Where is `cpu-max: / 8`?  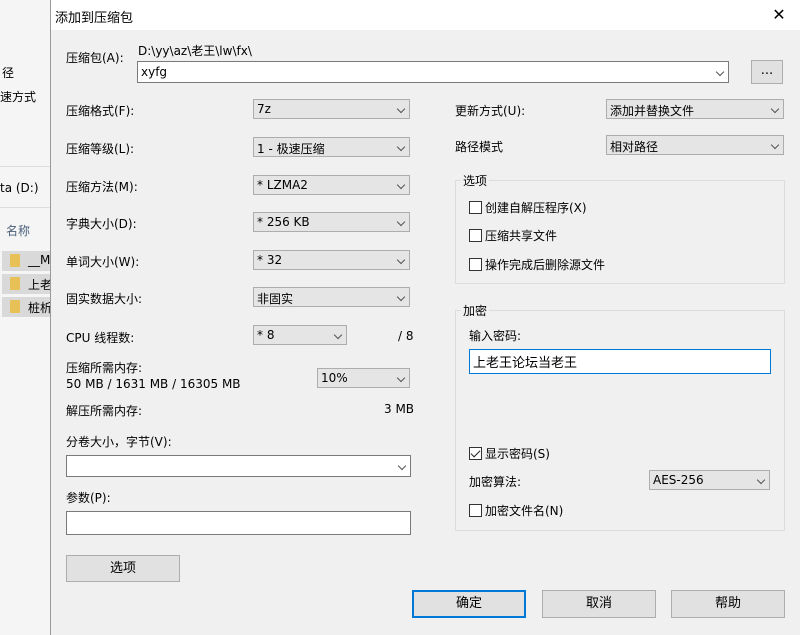 cpu-max: / 8 is located at coordinates (406, 336).